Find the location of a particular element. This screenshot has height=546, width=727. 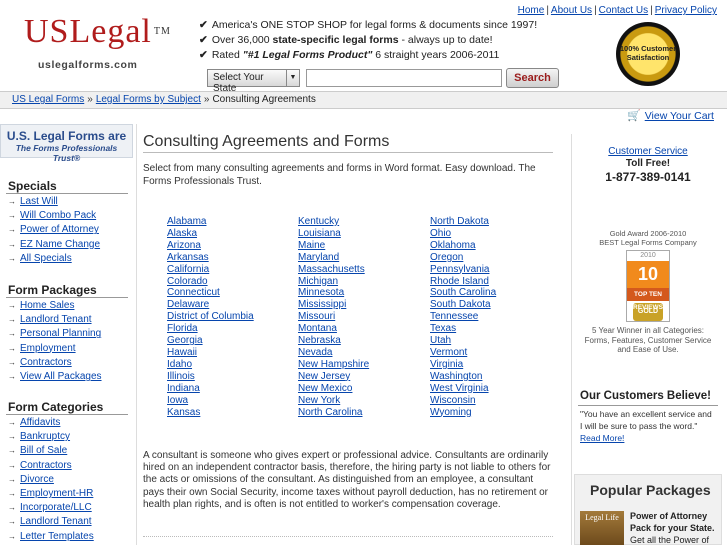

state-link: Florida is located at coordinates (182, 328).